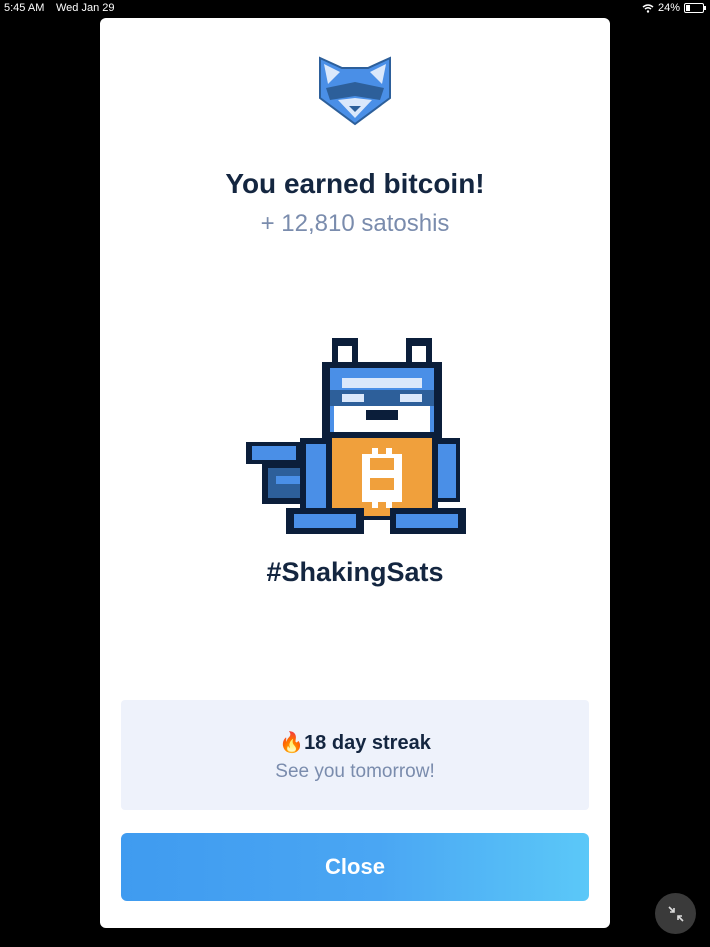 The image size is (710, 947). What do you see at coordinates (705, 8) in the screenshot?
I see `battery-cap` at bounding box center [705, 8].